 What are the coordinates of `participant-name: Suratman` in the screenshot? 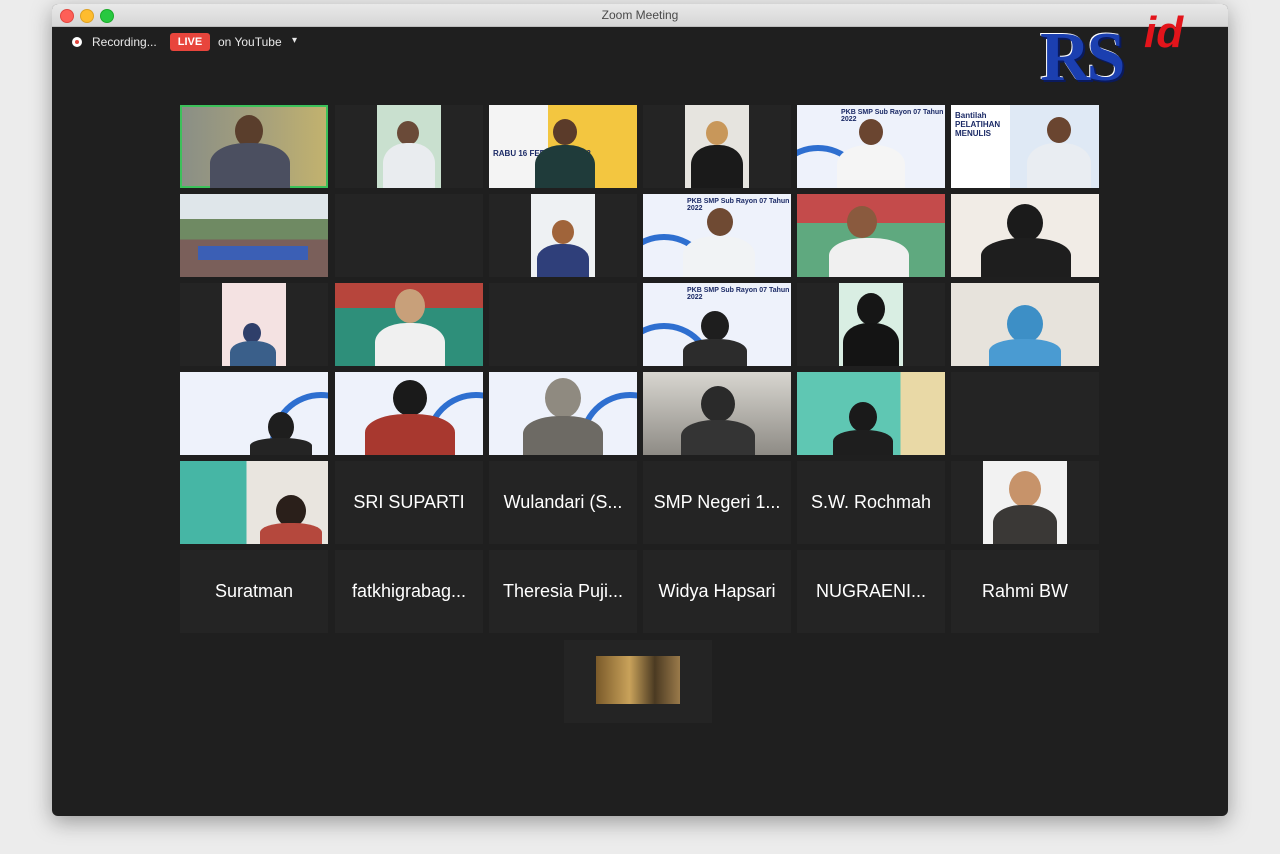 It's located at (254, 591).